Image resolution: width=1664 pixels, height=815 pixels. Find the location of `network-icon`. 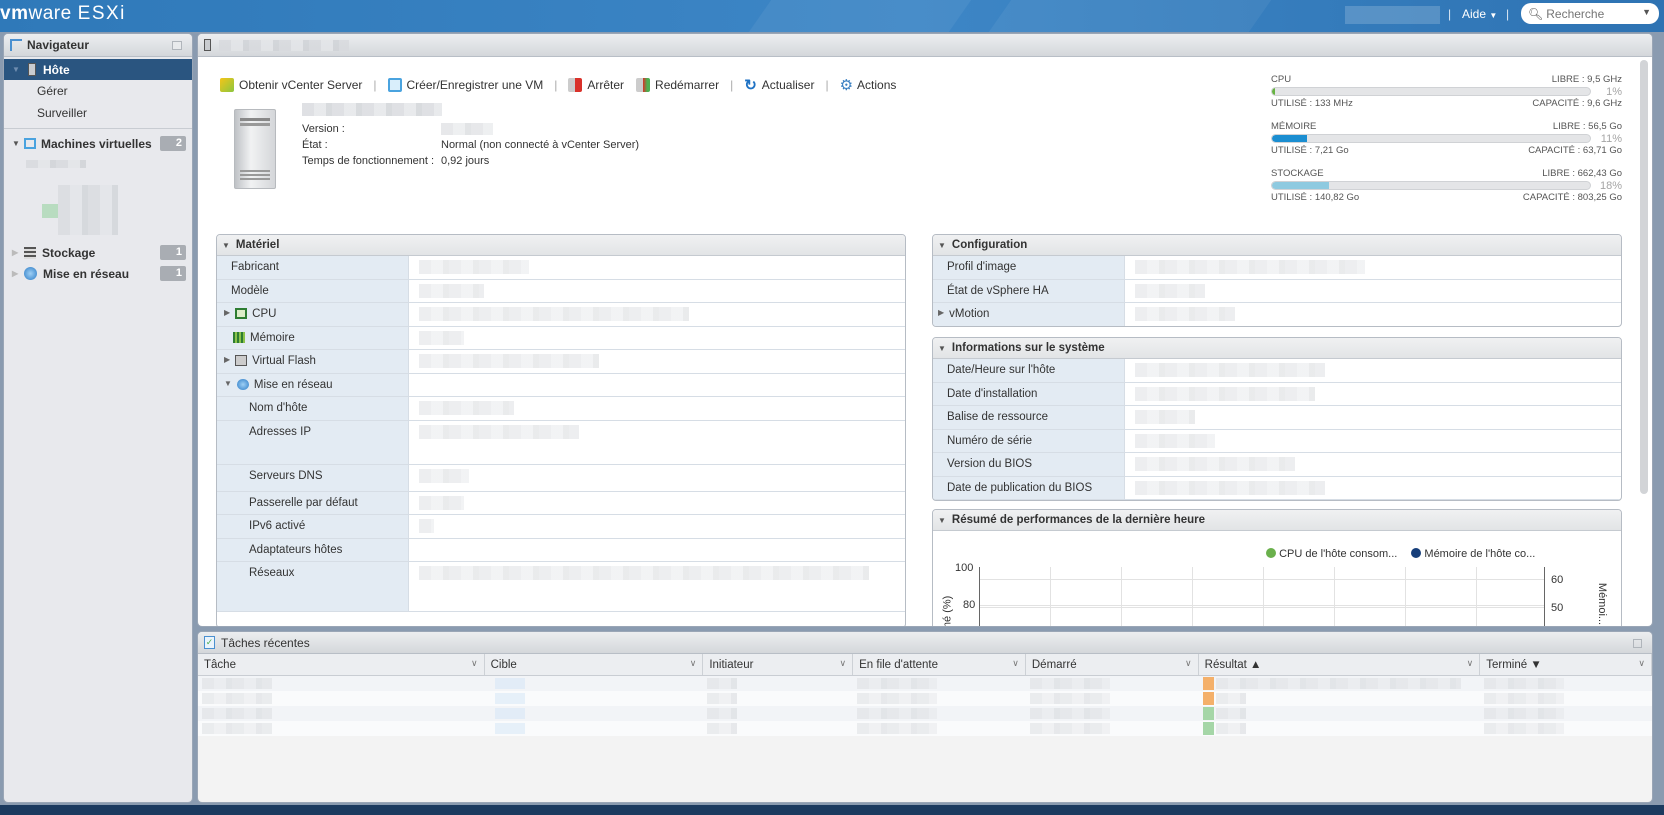

network-icon is located at coordinates (30, 273).